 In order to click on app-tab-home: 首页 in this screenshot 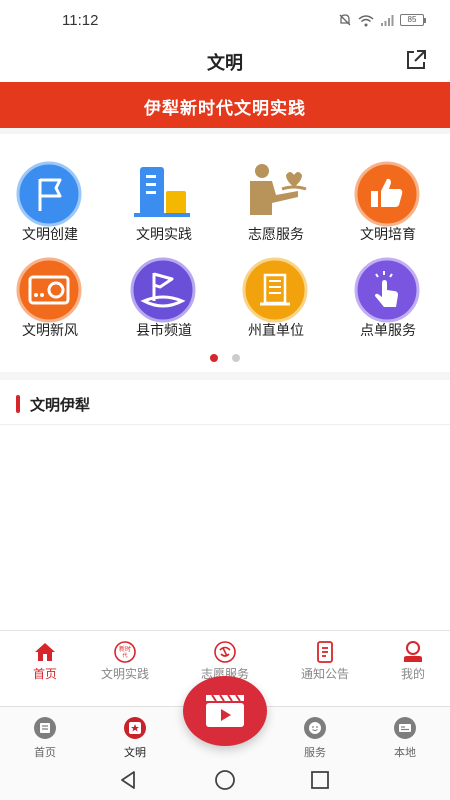, I will do `click(45, 734)`.